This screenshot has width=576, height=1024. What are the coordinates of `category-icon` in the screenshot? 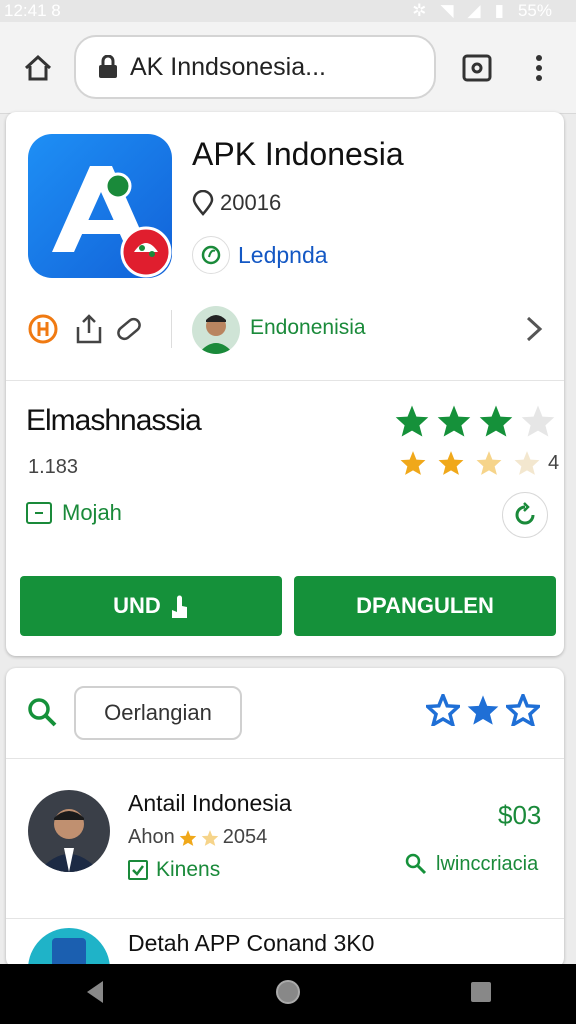 It's located at (39, 513).